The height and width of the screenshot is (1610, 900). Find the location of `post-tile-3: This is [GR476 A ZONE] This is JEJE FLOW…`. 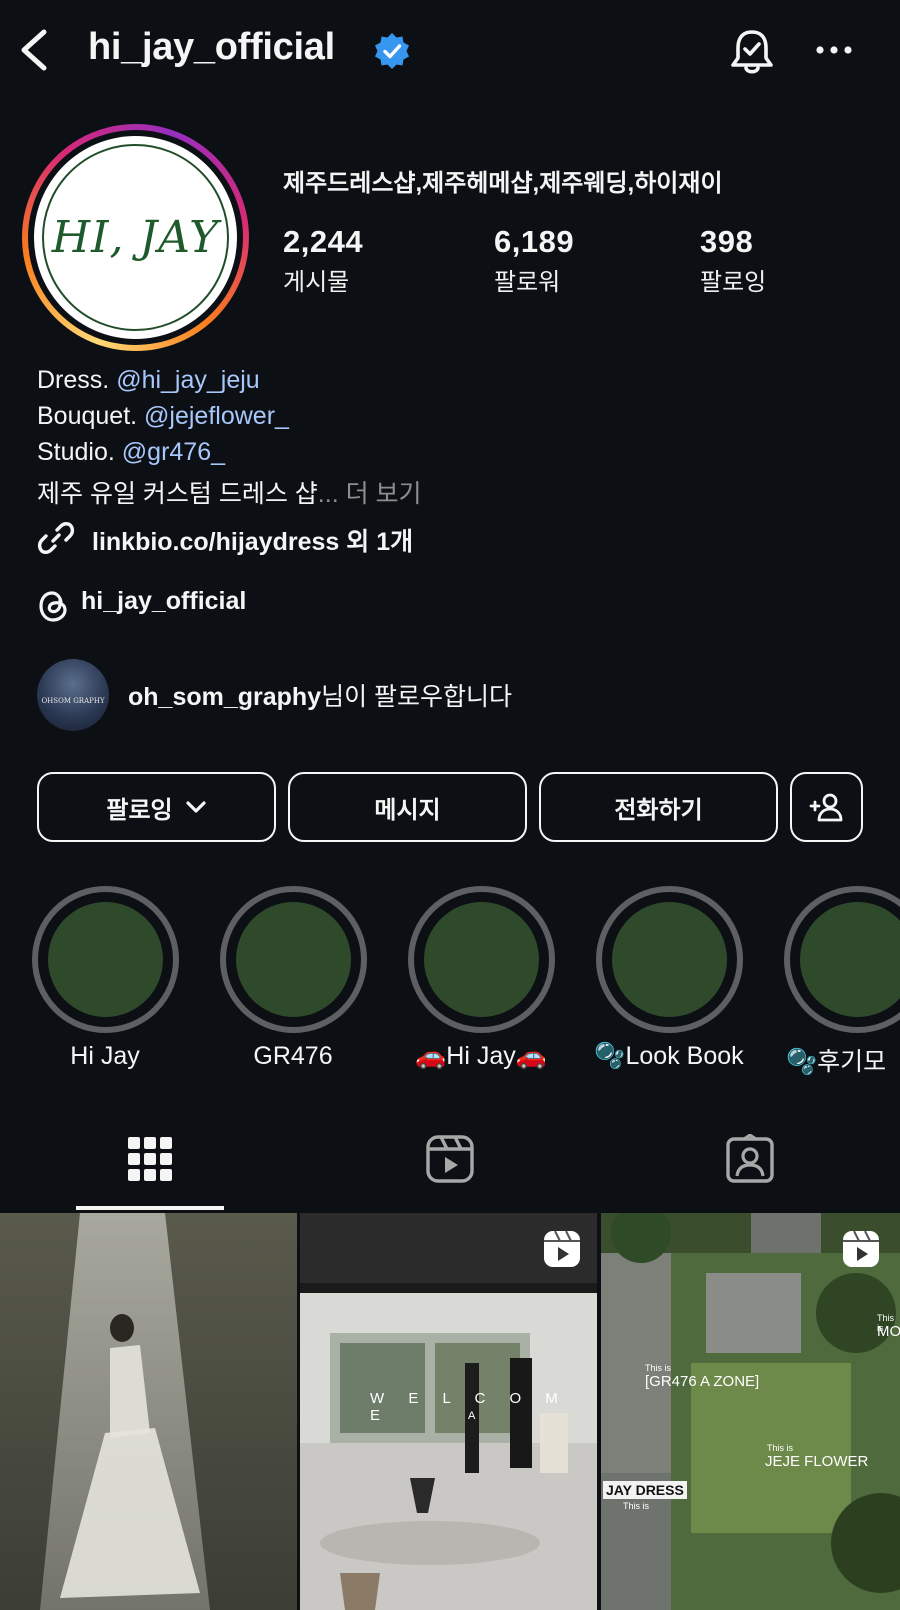

post-tile-3: This is [GR476 A ZONE] This is JEJE FLOW… is located at coordinates (750, 1411).